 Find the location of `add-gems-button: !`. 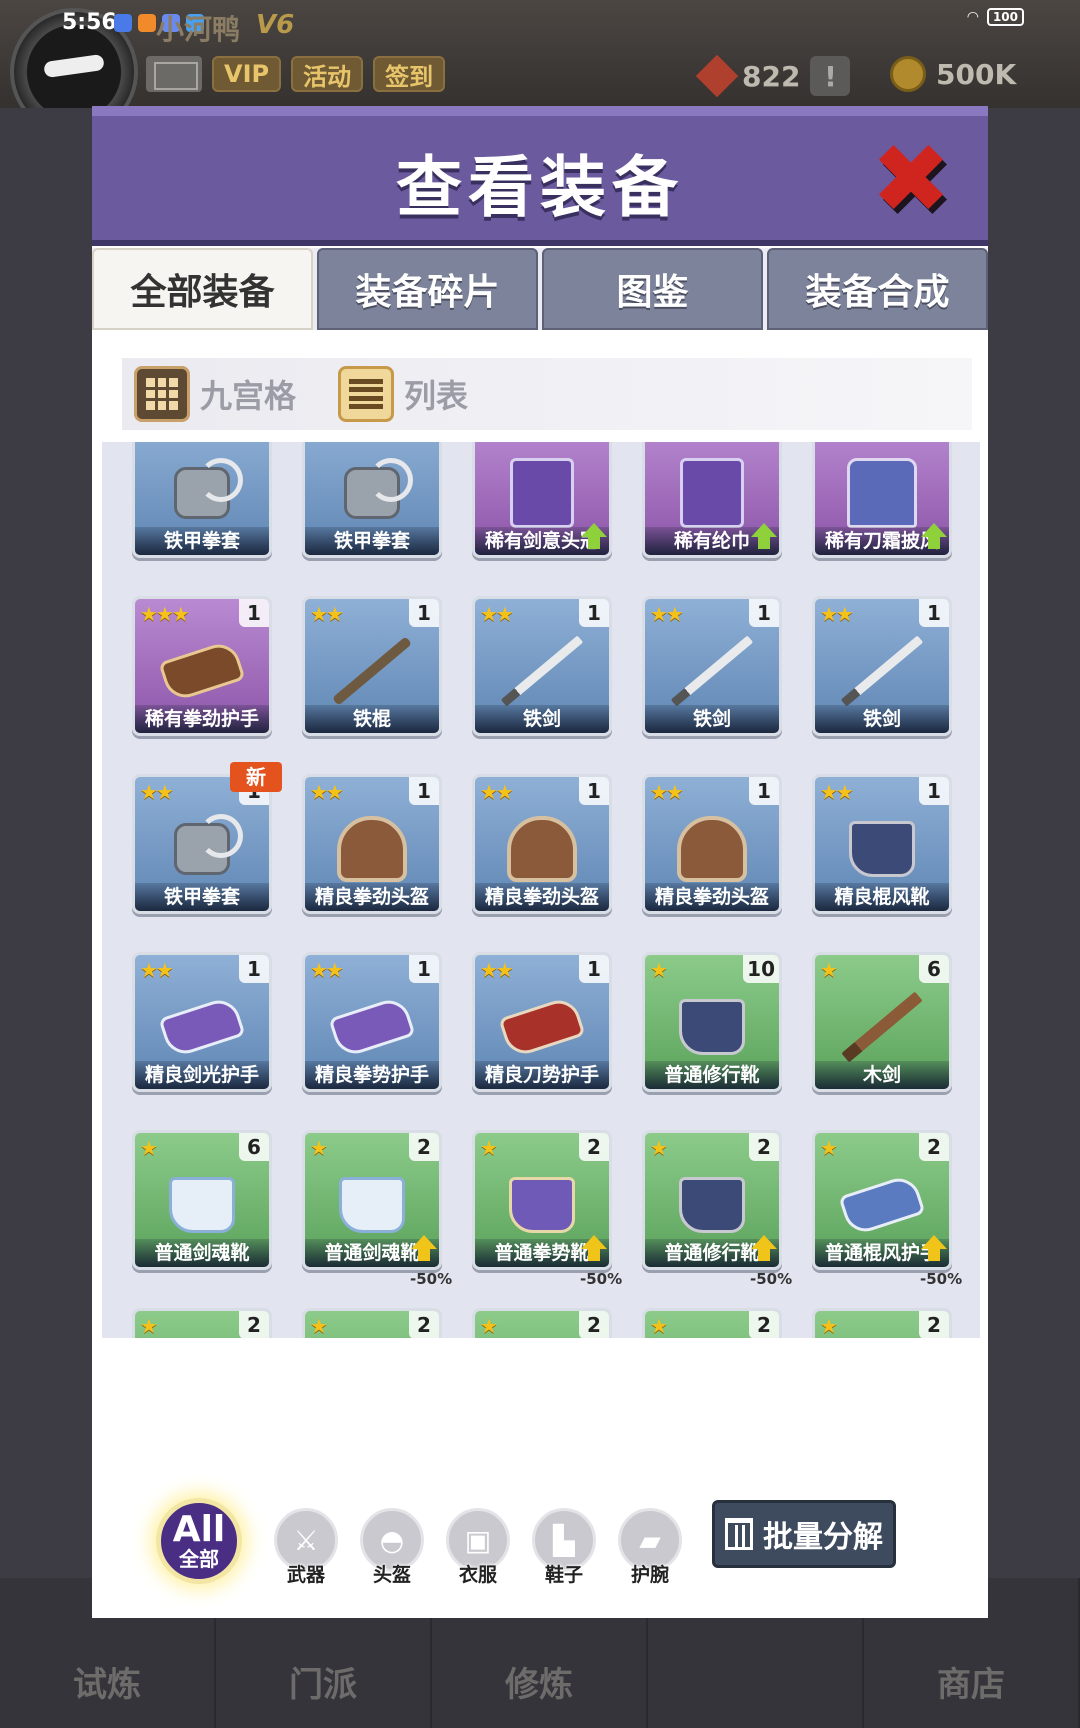

add-gems-button: ! is located at coordinates (830, 76).